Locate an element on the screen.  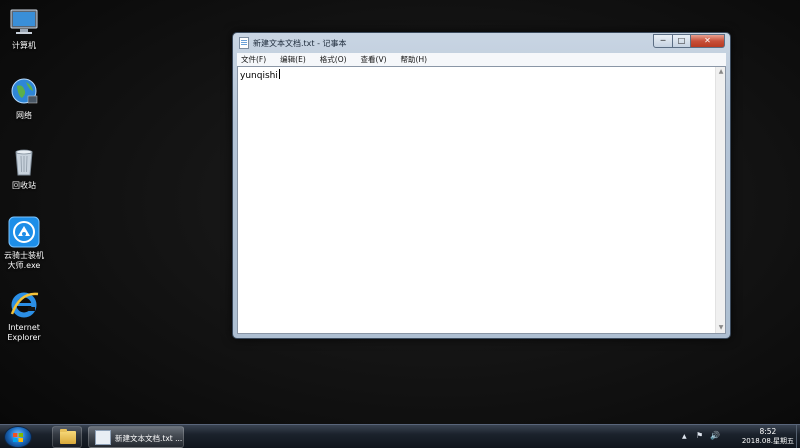
scroll-down-icon: ▼ is located at coordinates (721, 328).